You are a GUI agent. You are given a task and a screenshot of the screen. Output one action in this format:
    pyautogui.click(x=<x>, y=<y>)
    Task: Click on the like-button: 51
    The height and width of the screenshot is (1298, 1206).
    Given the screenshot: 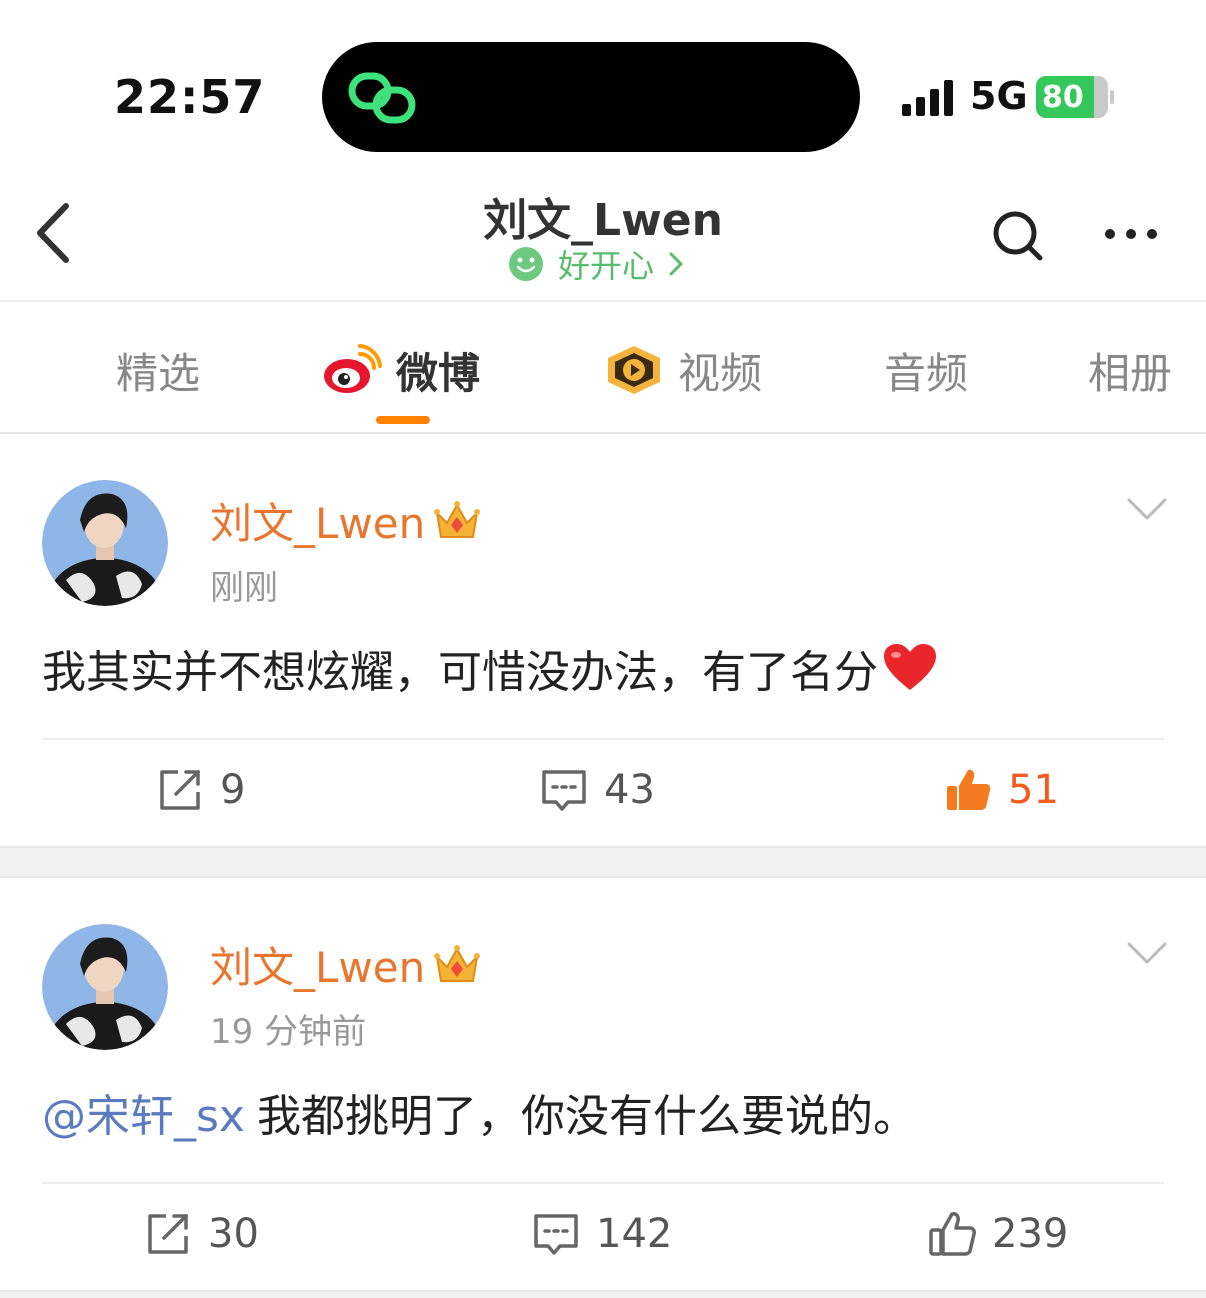 What is the action you would take?
    pyautogui.click(x=1001, y=790)
    